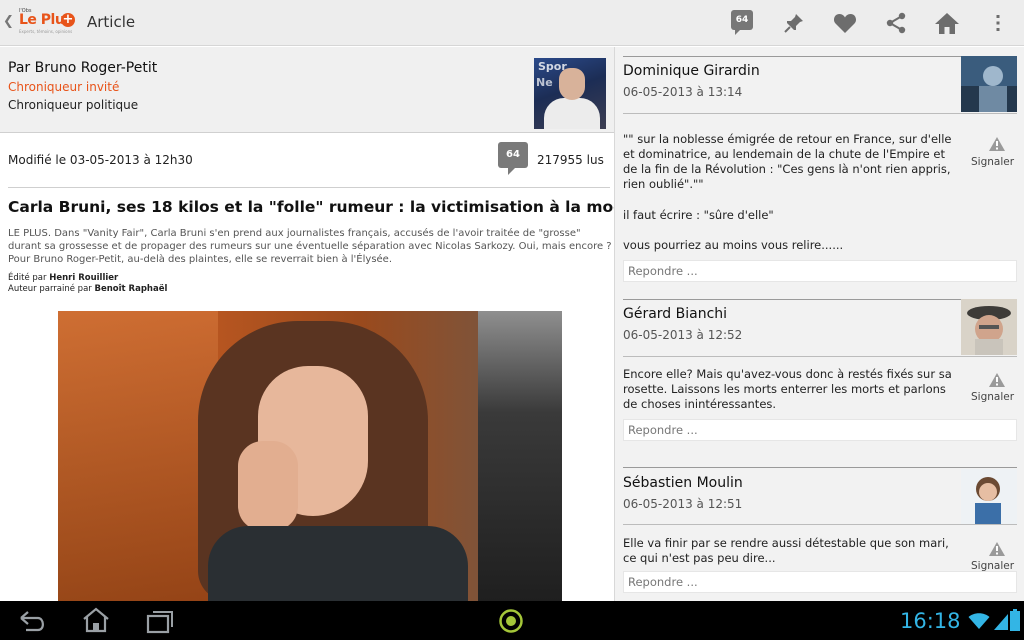  I want to click on up-chevron-icon: ❮, so click(8, 21).